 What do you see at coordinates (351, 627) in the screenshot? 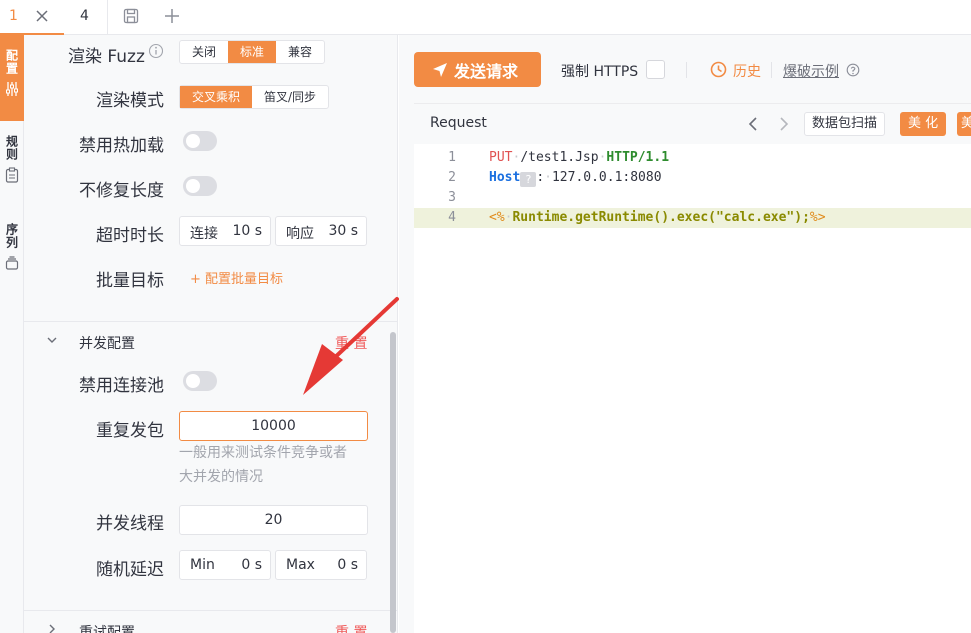
I see `retry-reset-button: 重 置` at bounding box center [351, 627].